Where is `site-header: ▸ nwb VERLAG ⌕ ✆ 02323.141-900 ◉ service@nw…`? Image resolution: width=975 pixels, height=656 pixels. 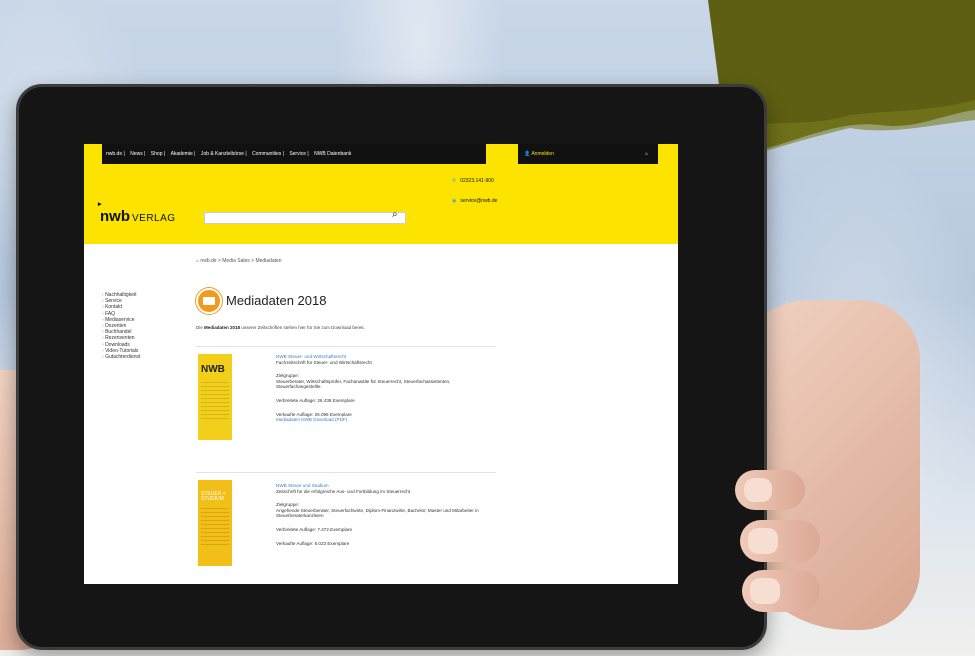
site-header: ▸ nwb VERLAG ⌕ ✆ 02323.141-900 ◉ service@nw… is located at coordinates (381, 204).